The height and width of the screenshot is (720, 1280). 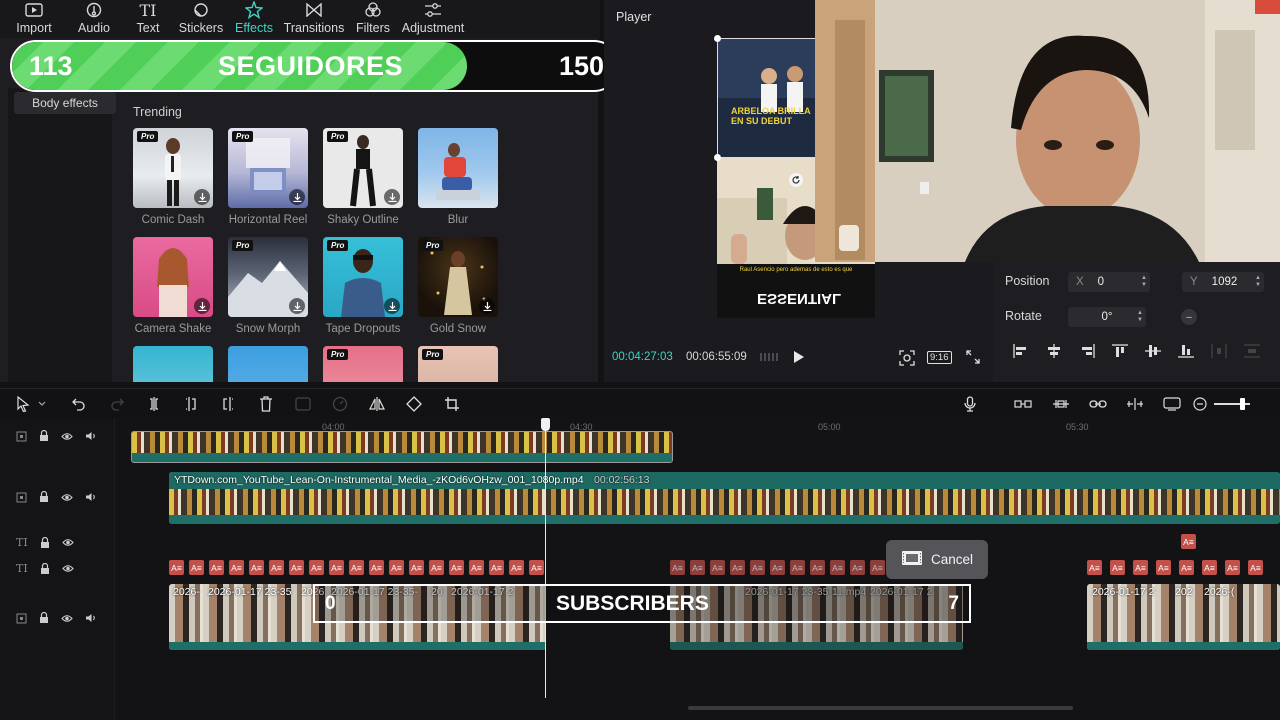 What do you see at coordinates (94, 19) in the screenshot?
I see `tab-audio: Audio` at bounding box center [94, 19].